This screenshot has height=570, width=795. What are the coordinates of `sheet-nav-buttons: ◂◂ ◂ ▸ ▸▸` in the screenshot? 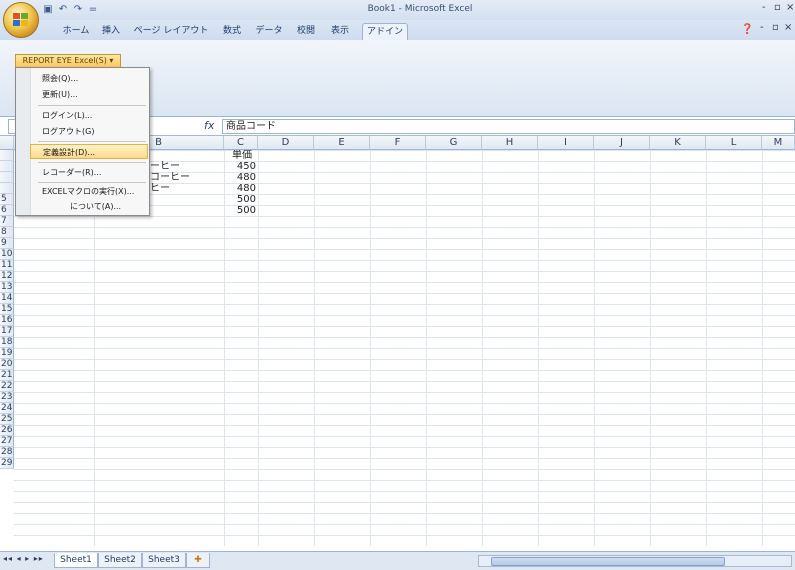 It's located at (23, 558).